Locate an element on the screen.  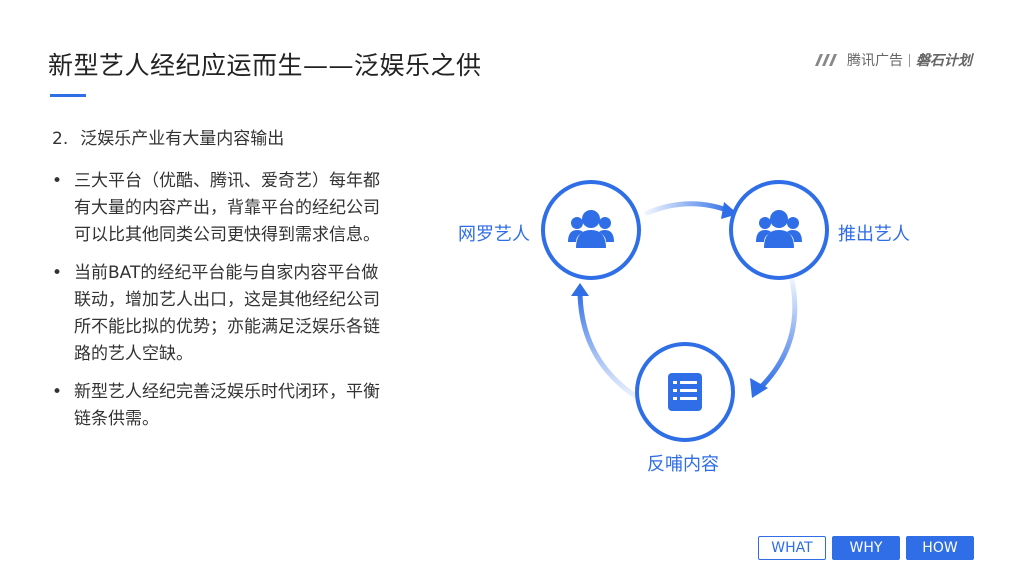
brand-logo: 腾讯广告 磐石计划 is located at coordinates (892, 60).